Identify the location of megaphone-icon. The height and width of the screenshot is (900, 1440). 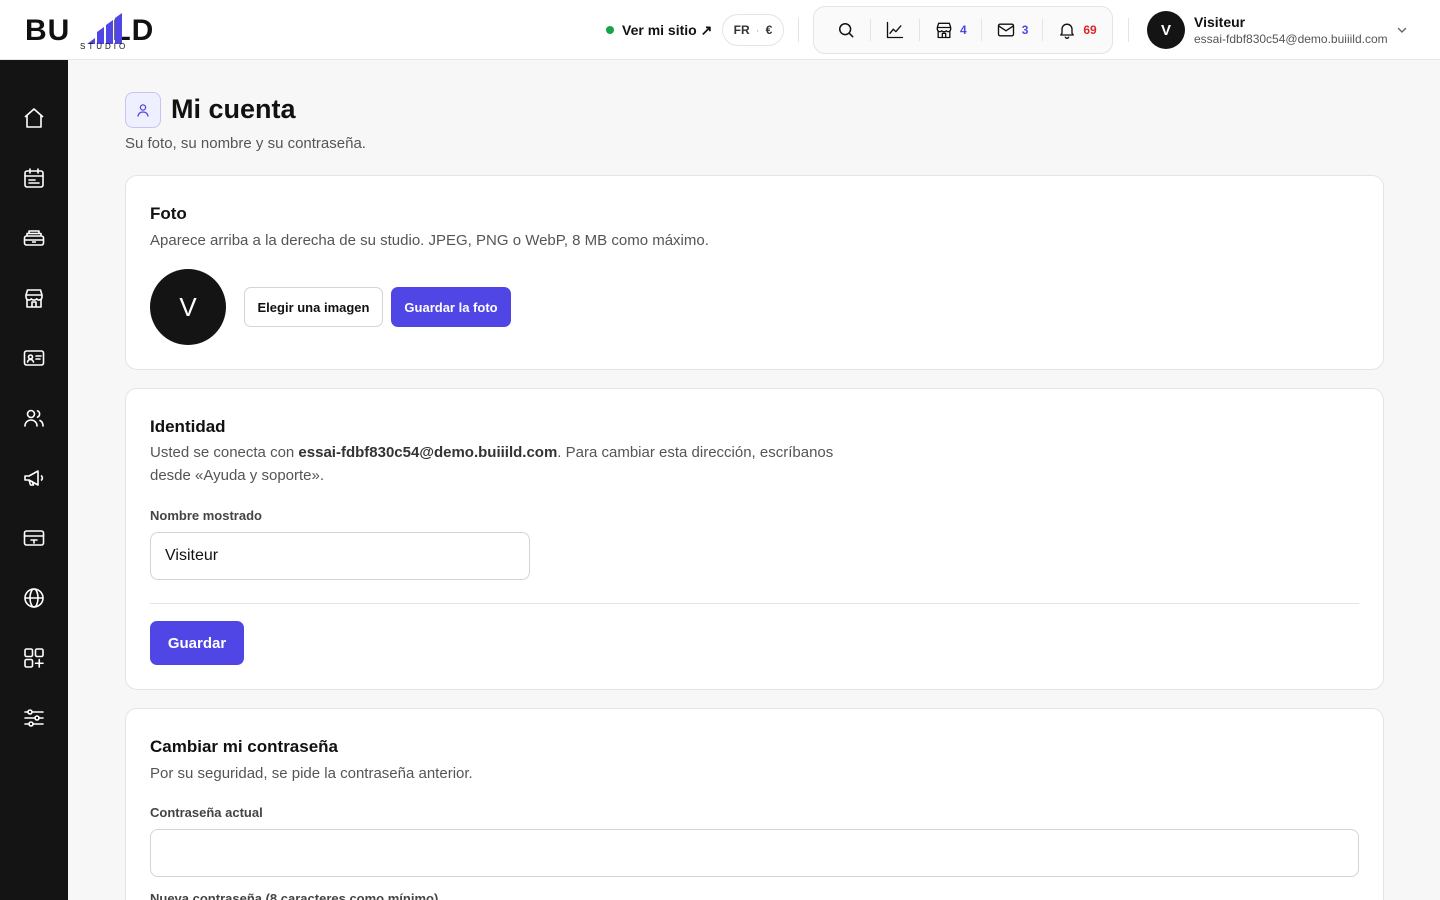
(34, 478).